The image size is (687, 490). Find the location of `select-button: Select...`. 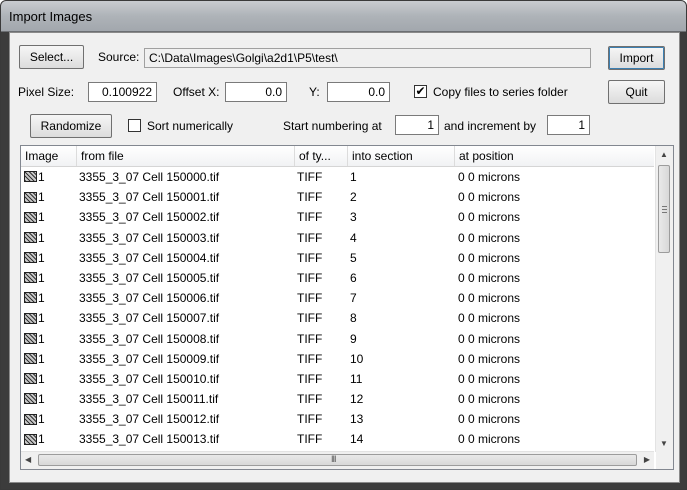

select-button: Select... is located at coordinates (51, 57).